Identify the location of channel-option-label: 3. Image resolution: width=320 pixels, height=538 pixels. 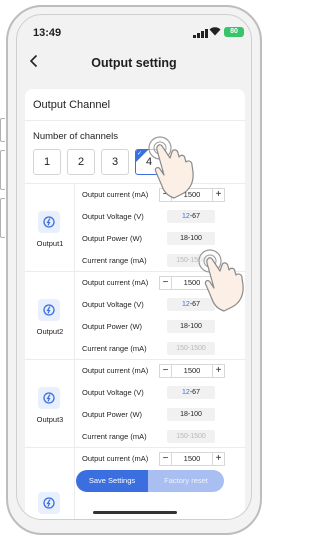
(115, 162).